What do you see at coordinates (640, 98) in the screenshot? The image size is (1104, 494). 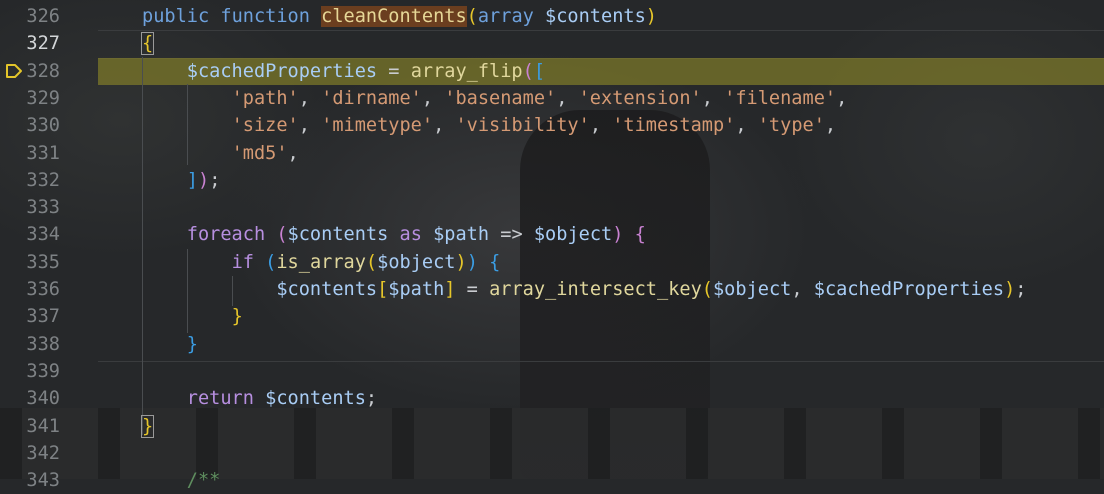 I see `code-token: 'extension'` at bounding box center [640, 98].